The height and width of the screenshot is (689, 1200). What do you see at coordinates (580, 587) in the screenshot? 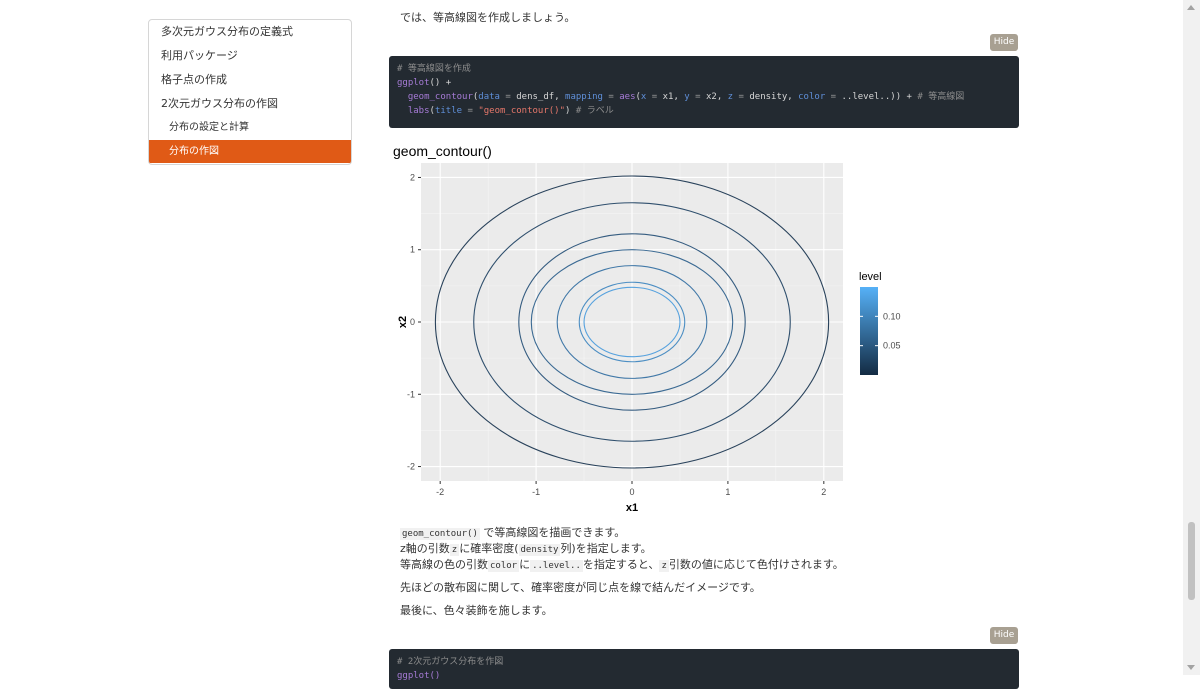
I see `desc-paragraph-2: 先ほどの散布図に関して、確率密度が同じ点を線で結んだイメージです。` at bounding box center [580, 587].